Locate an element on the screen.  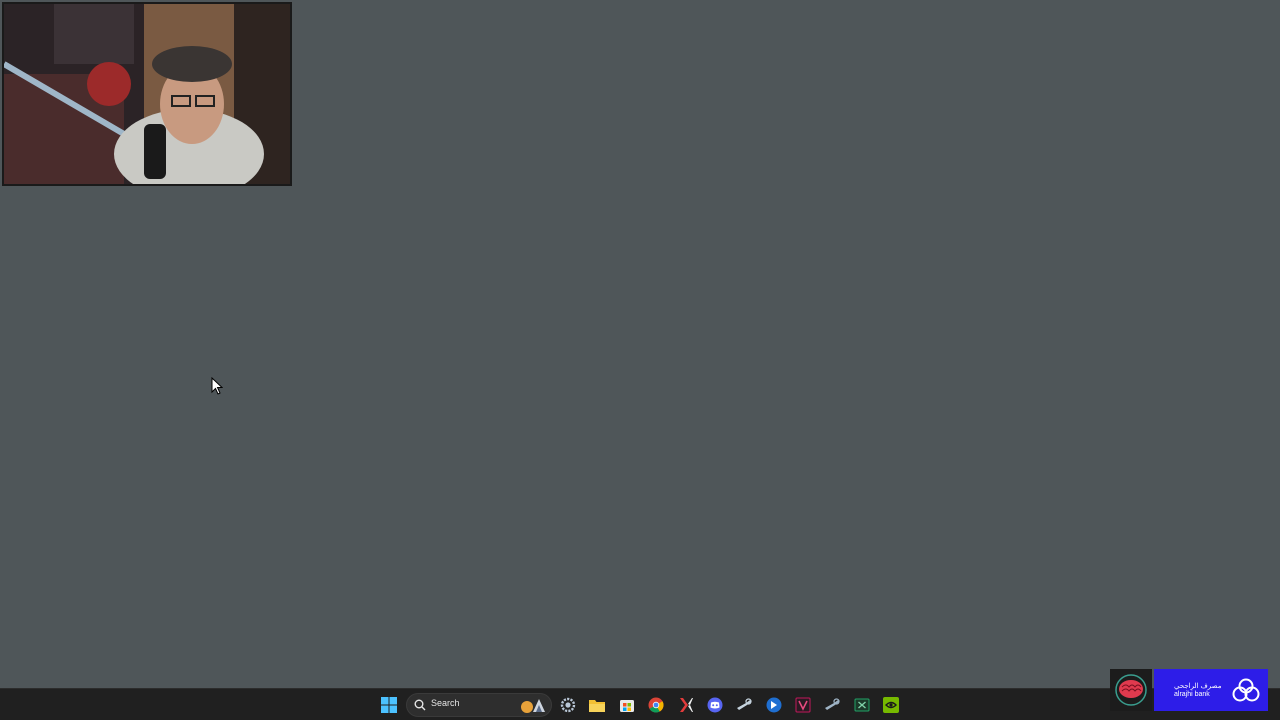
start-icon is located at coordinates (389, 705).